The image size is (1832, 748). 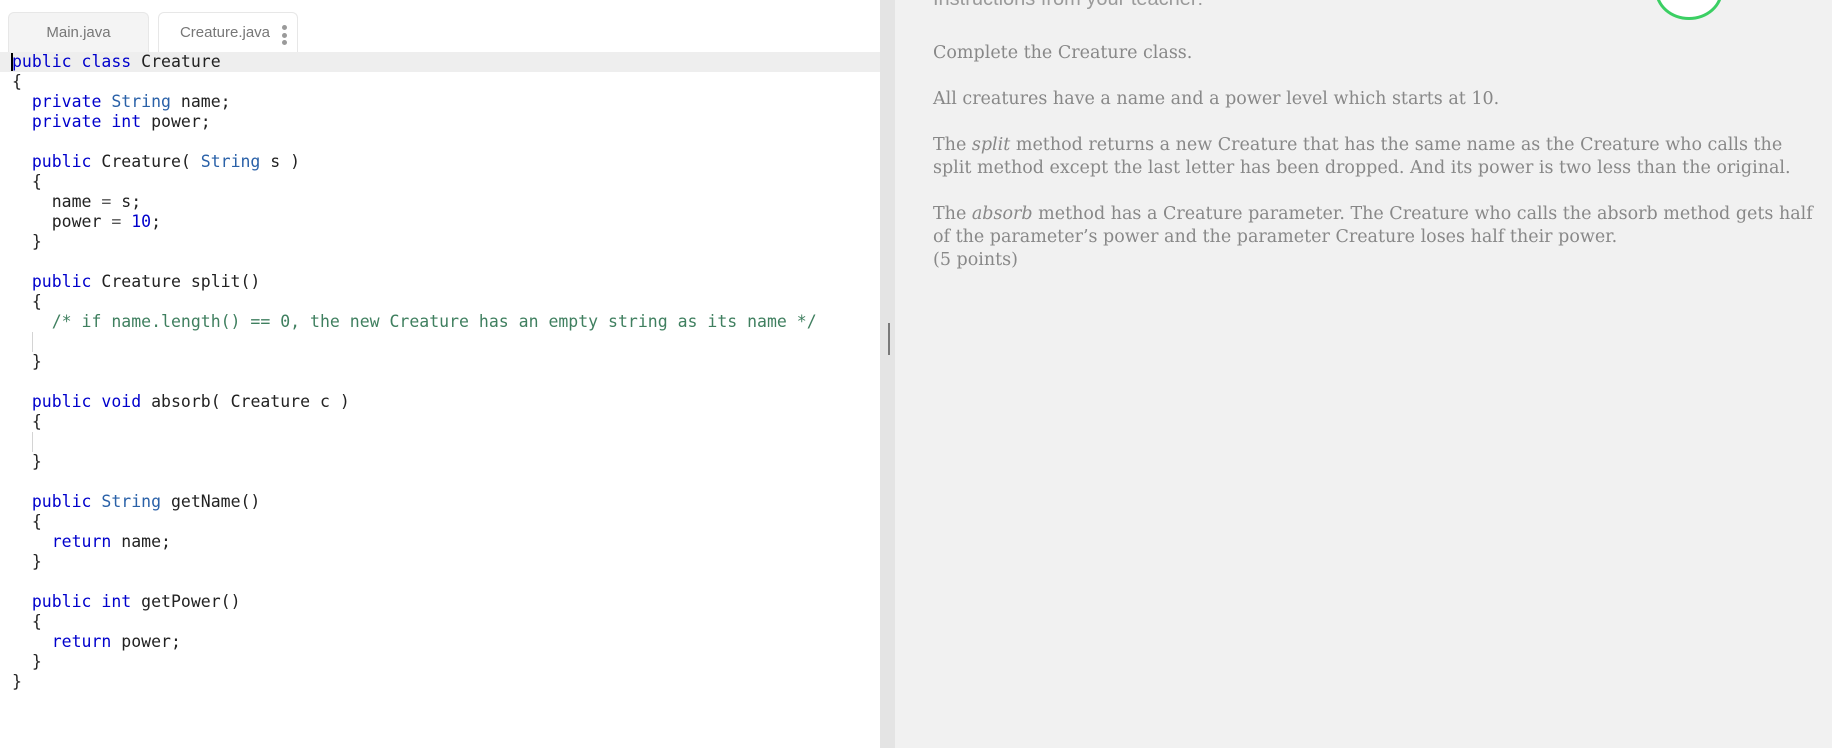 What do you see at coordinates (1068, 5) in the screenshot?
I see `instructions-header: Instructions from your teacher:` at bounding box center [1068, 5].